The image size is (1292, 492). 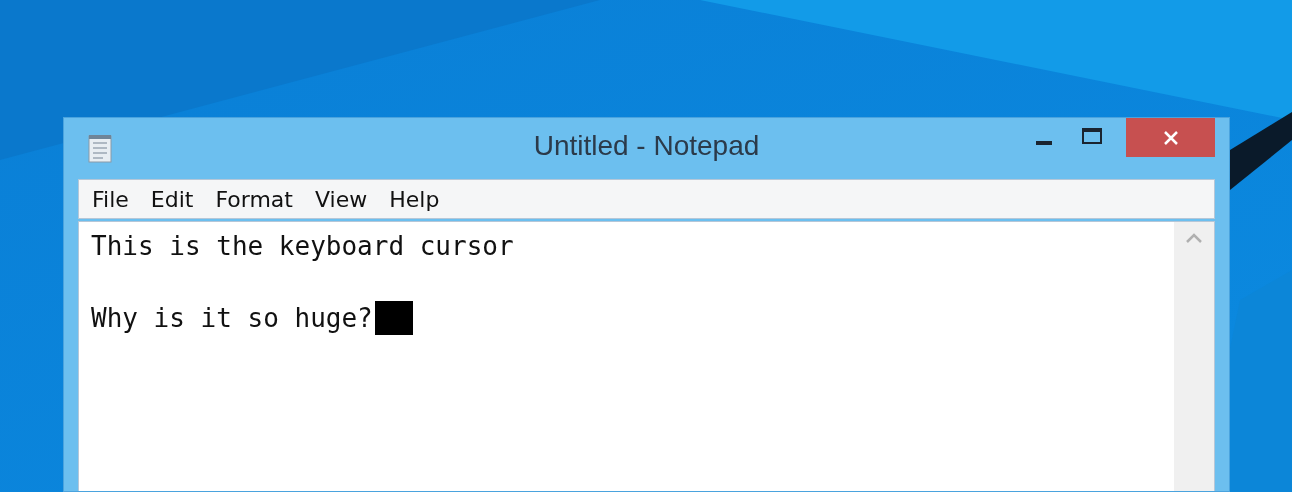 I want to click on close-icon, so click(x=1170, y=137).